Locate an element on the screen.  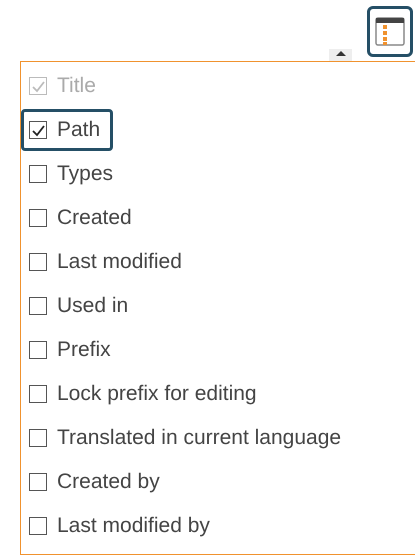
columns-button is located at coordinates (390, 31).